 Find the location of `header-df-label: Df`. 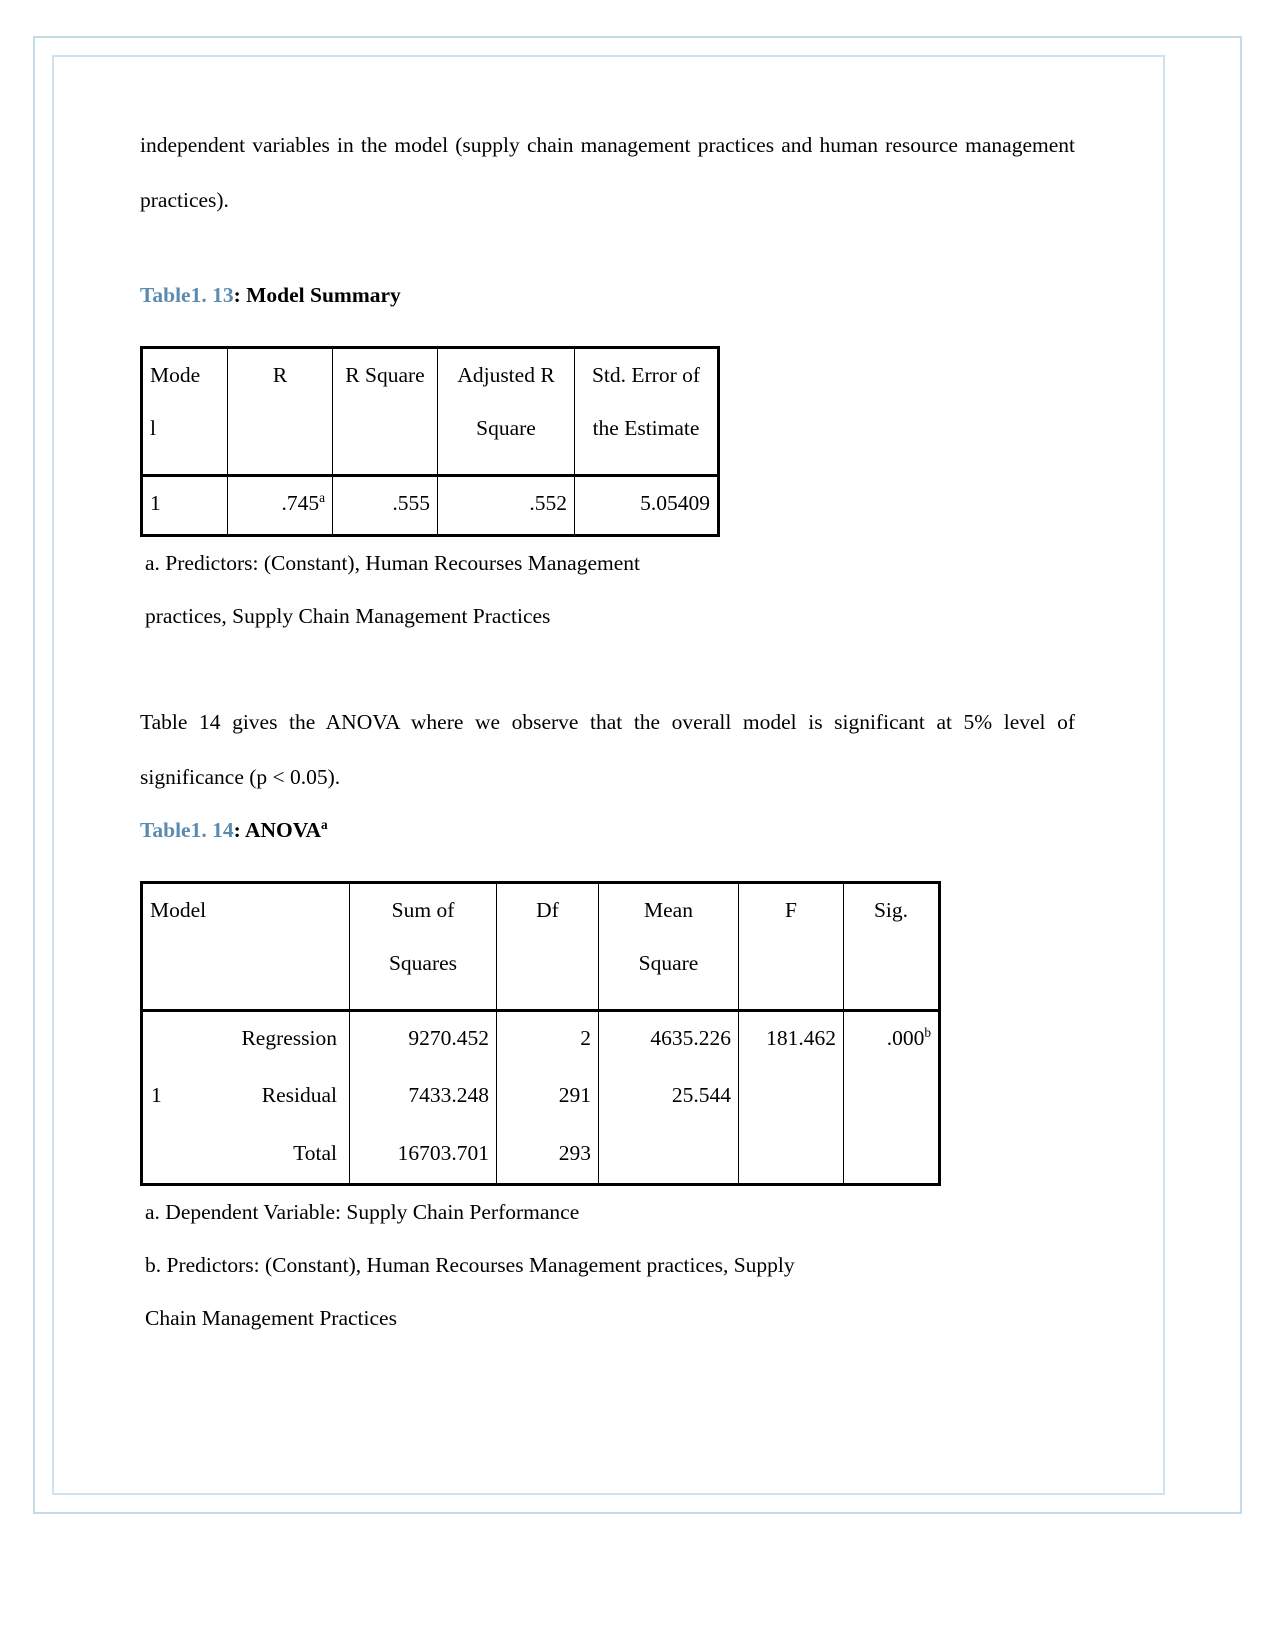

header-df-label: Df is located at coordinates (547, 910).